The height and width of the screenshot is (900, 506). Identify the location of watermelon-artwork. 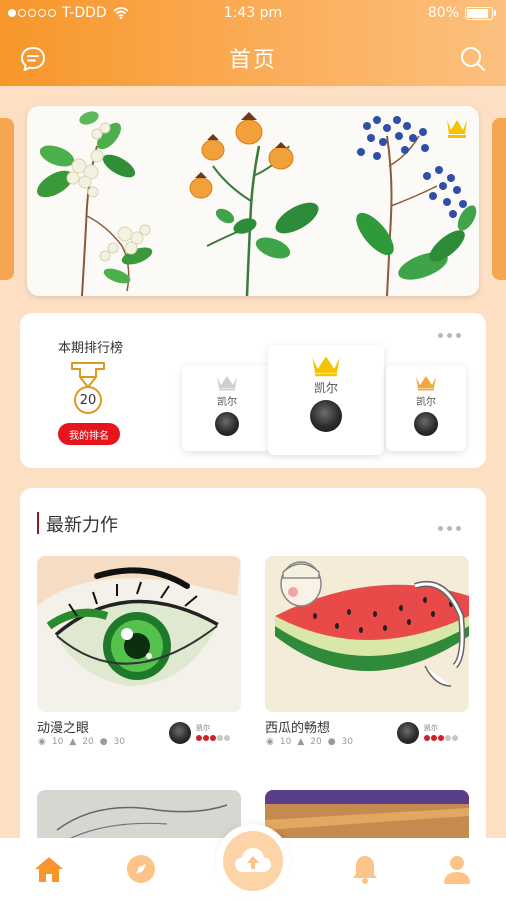
(367, 634).